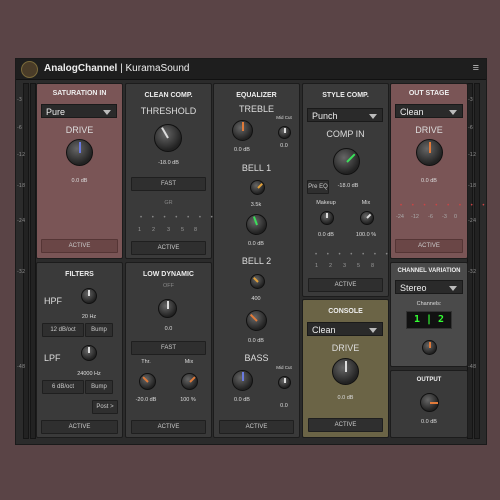  I want to click on lpf-slope-button: 6 dB/oct, so click(63, 387).